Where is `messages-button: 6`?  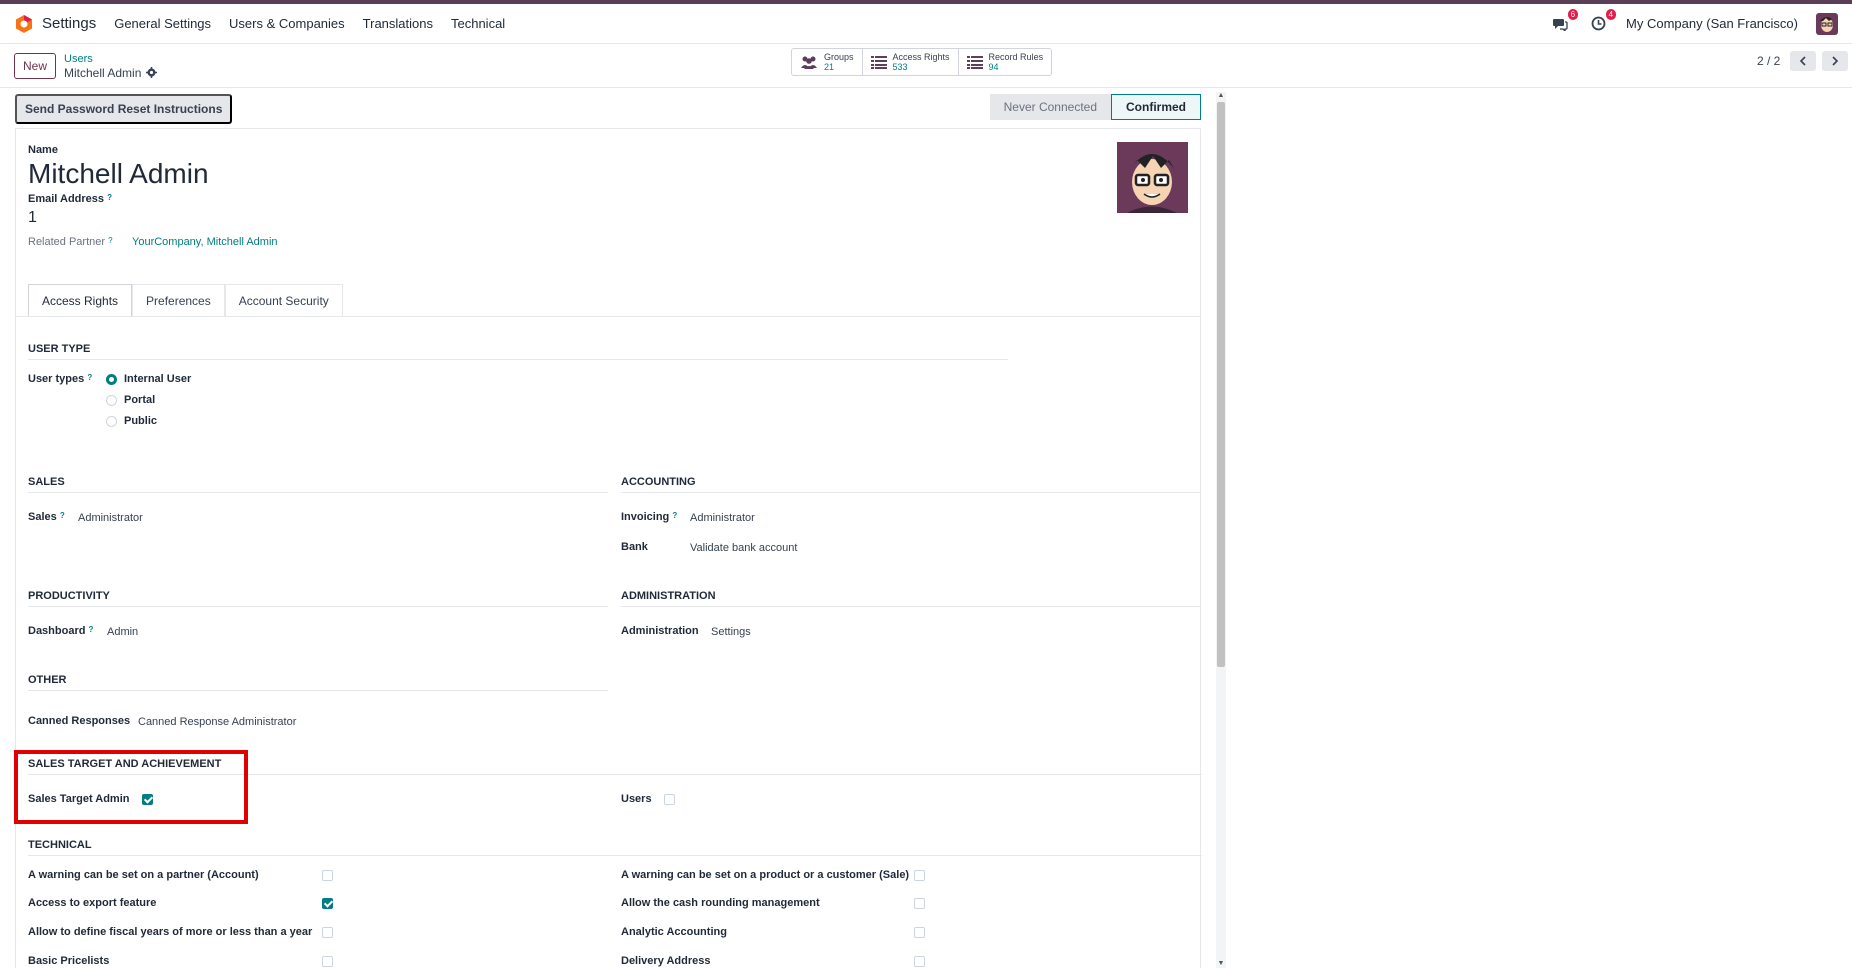
messages-button: 6 is located at coordinates (1564, 21).